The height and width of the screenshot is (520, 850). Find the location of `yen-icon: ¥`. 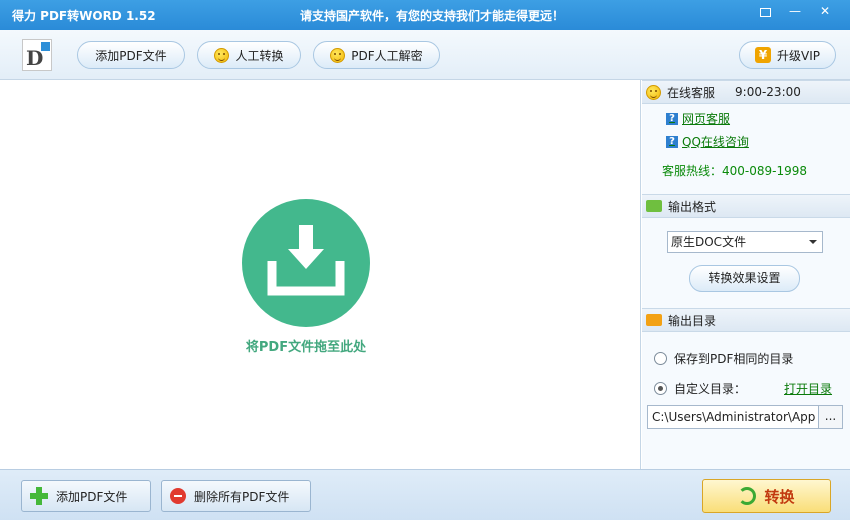

yen-icon: ¥ is located at coordinates (763, 55).